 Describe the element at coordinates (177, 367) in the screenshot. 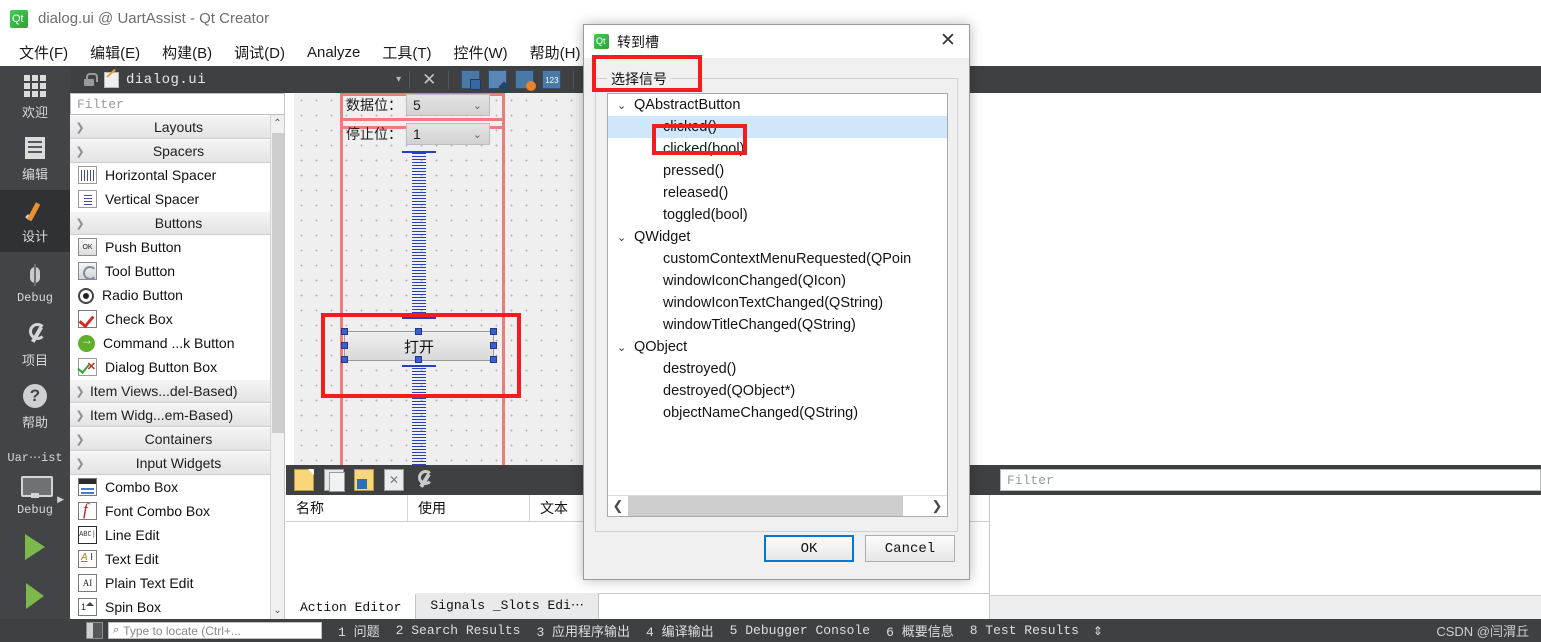

I see `list-item: Dialog Button Box` at that location.